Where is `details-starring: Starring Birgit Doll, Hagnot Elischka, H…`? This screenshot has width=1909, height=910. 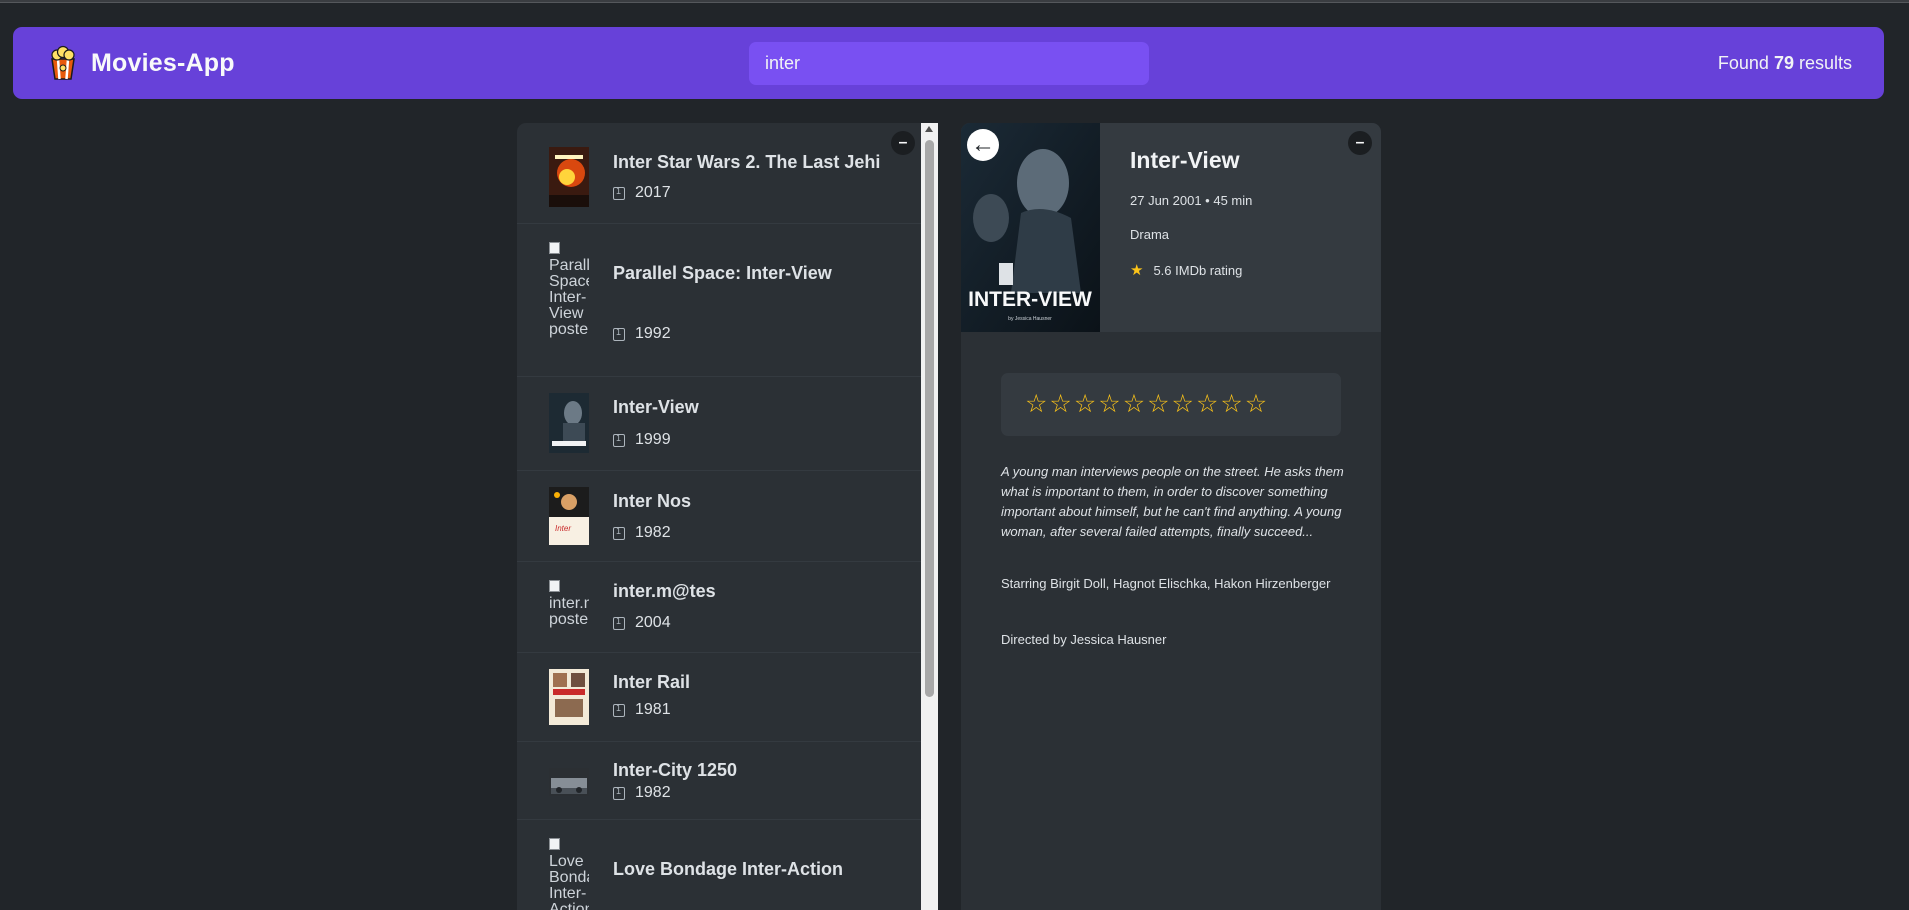
details-starring: Starring Birgit Doll, Hagnot Elischka, H… is located at coordinates (1166, 583).